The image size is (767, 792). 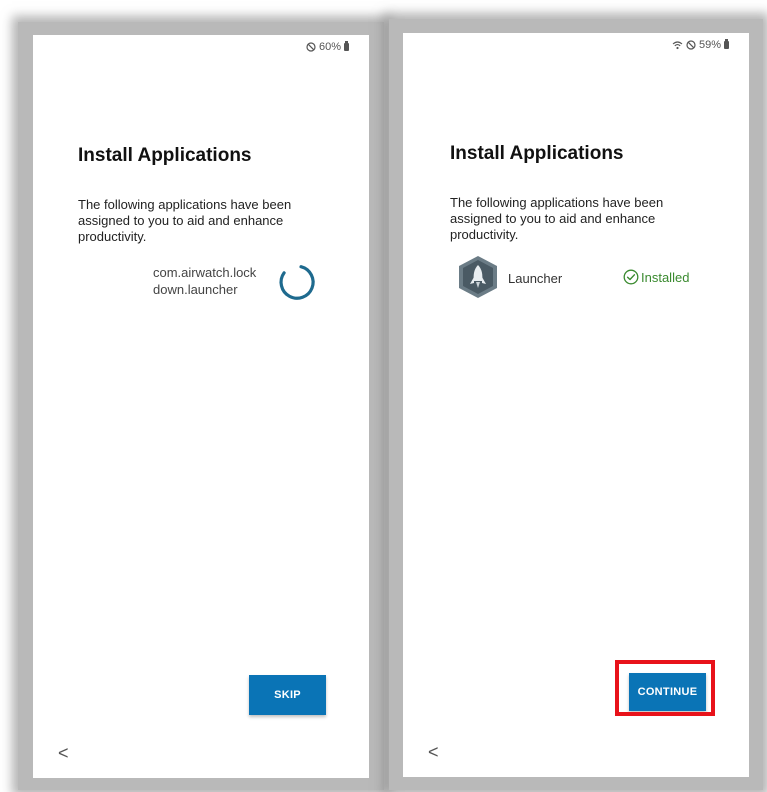 What do you see at coordinates (195, 289) in the screenshot?
I see `app-package-name-line-2: down.launcher` at bounding box center [195, 289].